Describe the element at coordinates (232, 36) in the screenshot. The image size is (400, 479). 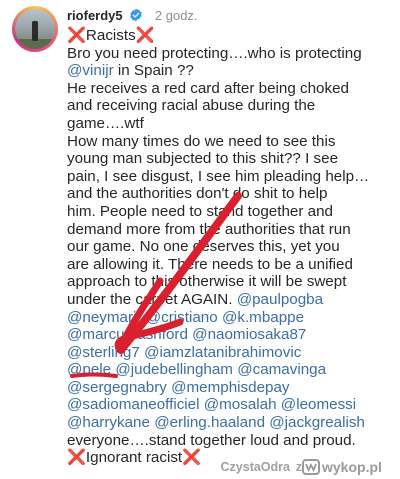
I see `caption-line: ❌Racists❌` at that location.